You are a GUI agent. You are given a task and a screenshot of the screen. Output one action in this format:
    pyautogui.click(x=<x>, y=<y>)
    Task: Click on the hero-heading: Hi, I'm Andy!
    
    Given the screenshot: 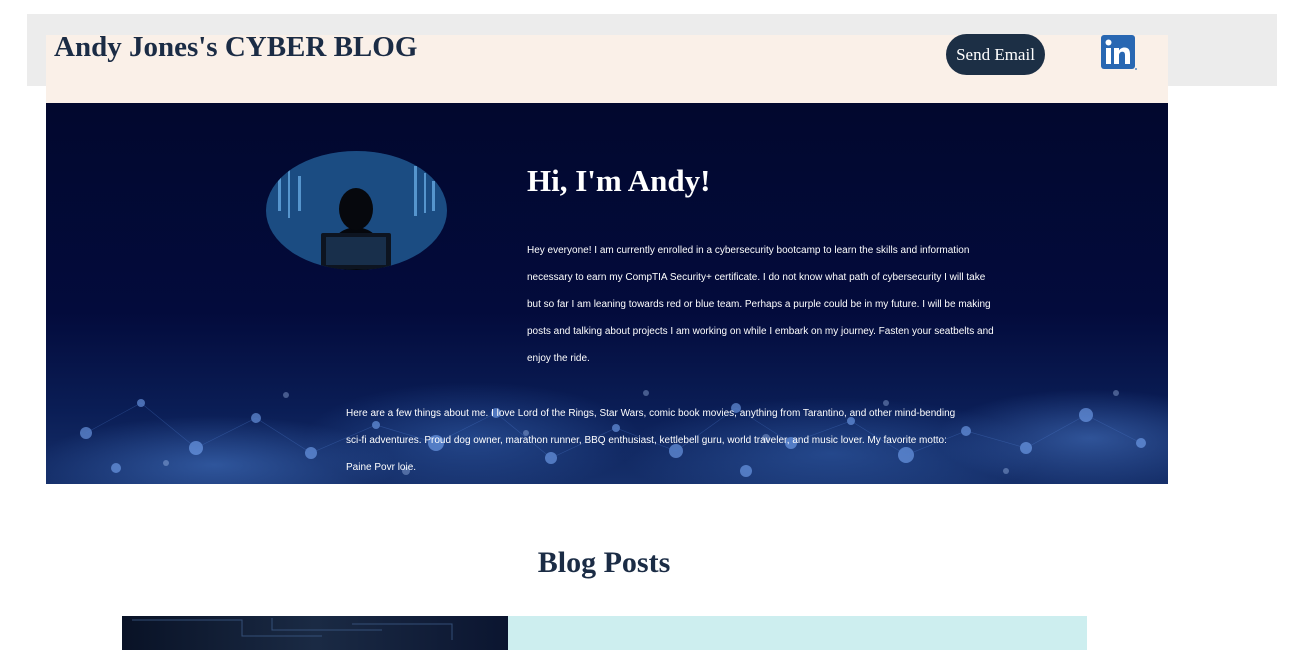 What is the action you would take?
    pyautogui.click(x=619, y=180)
    